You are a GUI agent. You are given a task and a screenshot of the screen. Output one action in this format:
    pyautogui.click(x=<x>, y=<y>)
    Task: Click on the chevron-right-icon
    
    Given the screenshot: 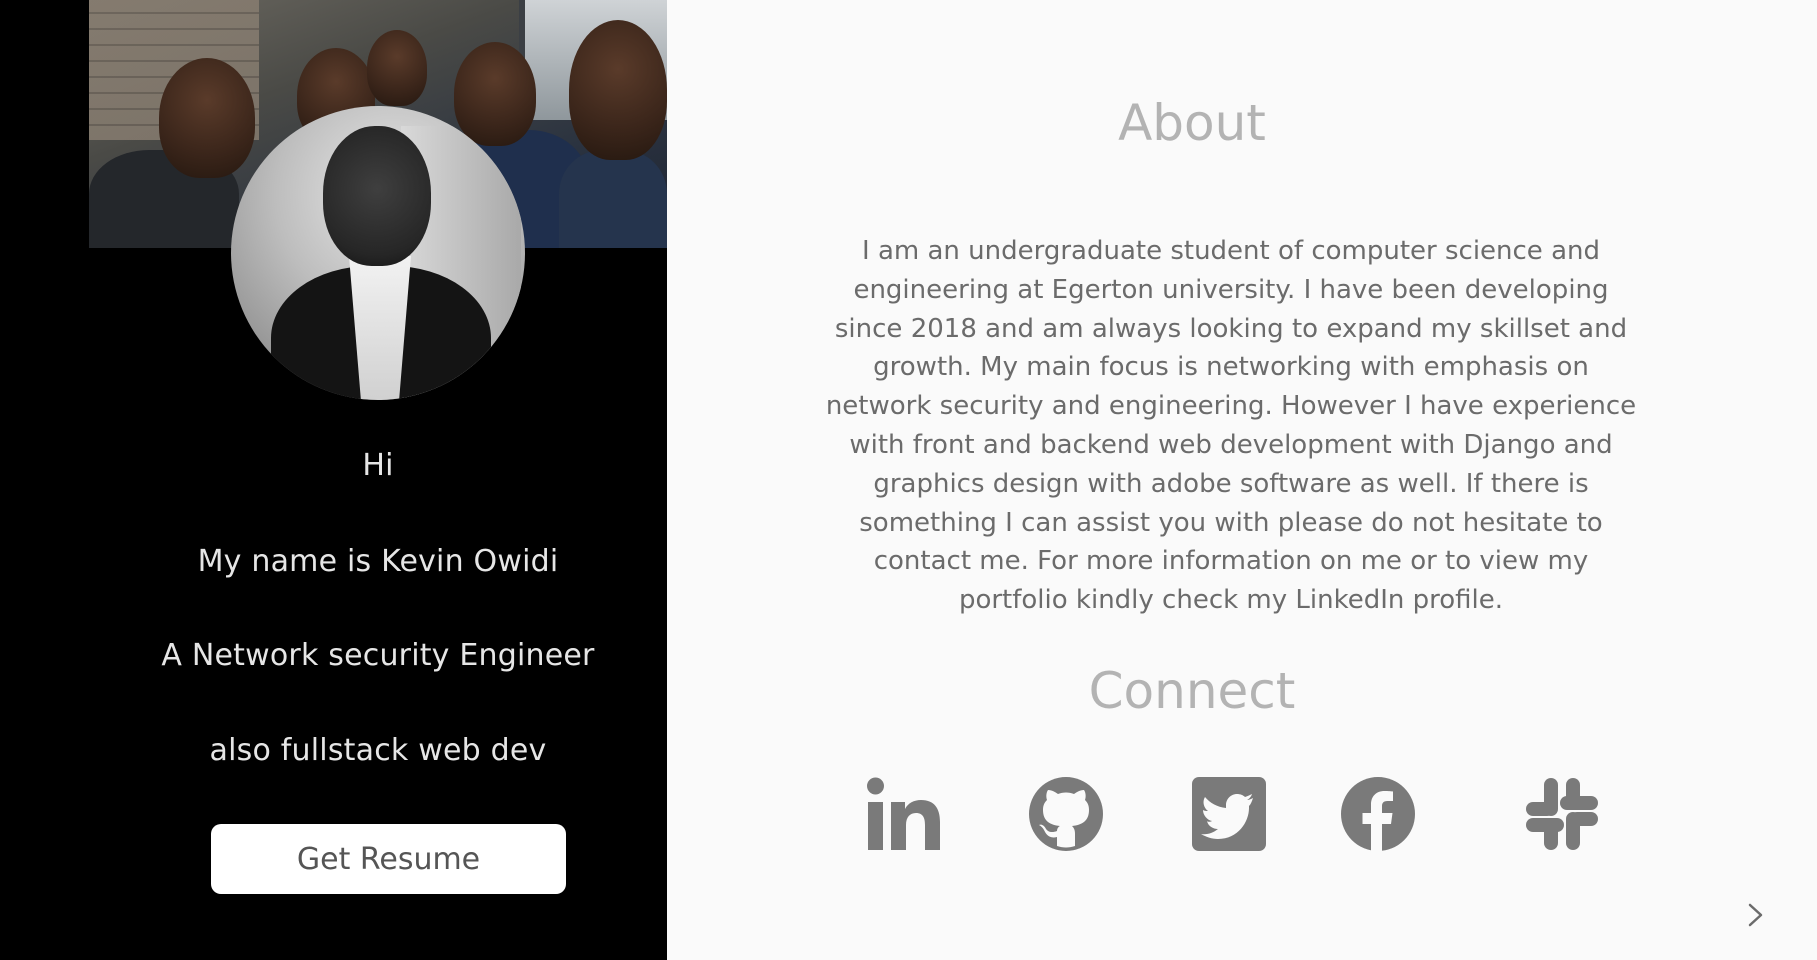 What is the action you would take?
    pyautogui.click(x=1756, y=915)
    